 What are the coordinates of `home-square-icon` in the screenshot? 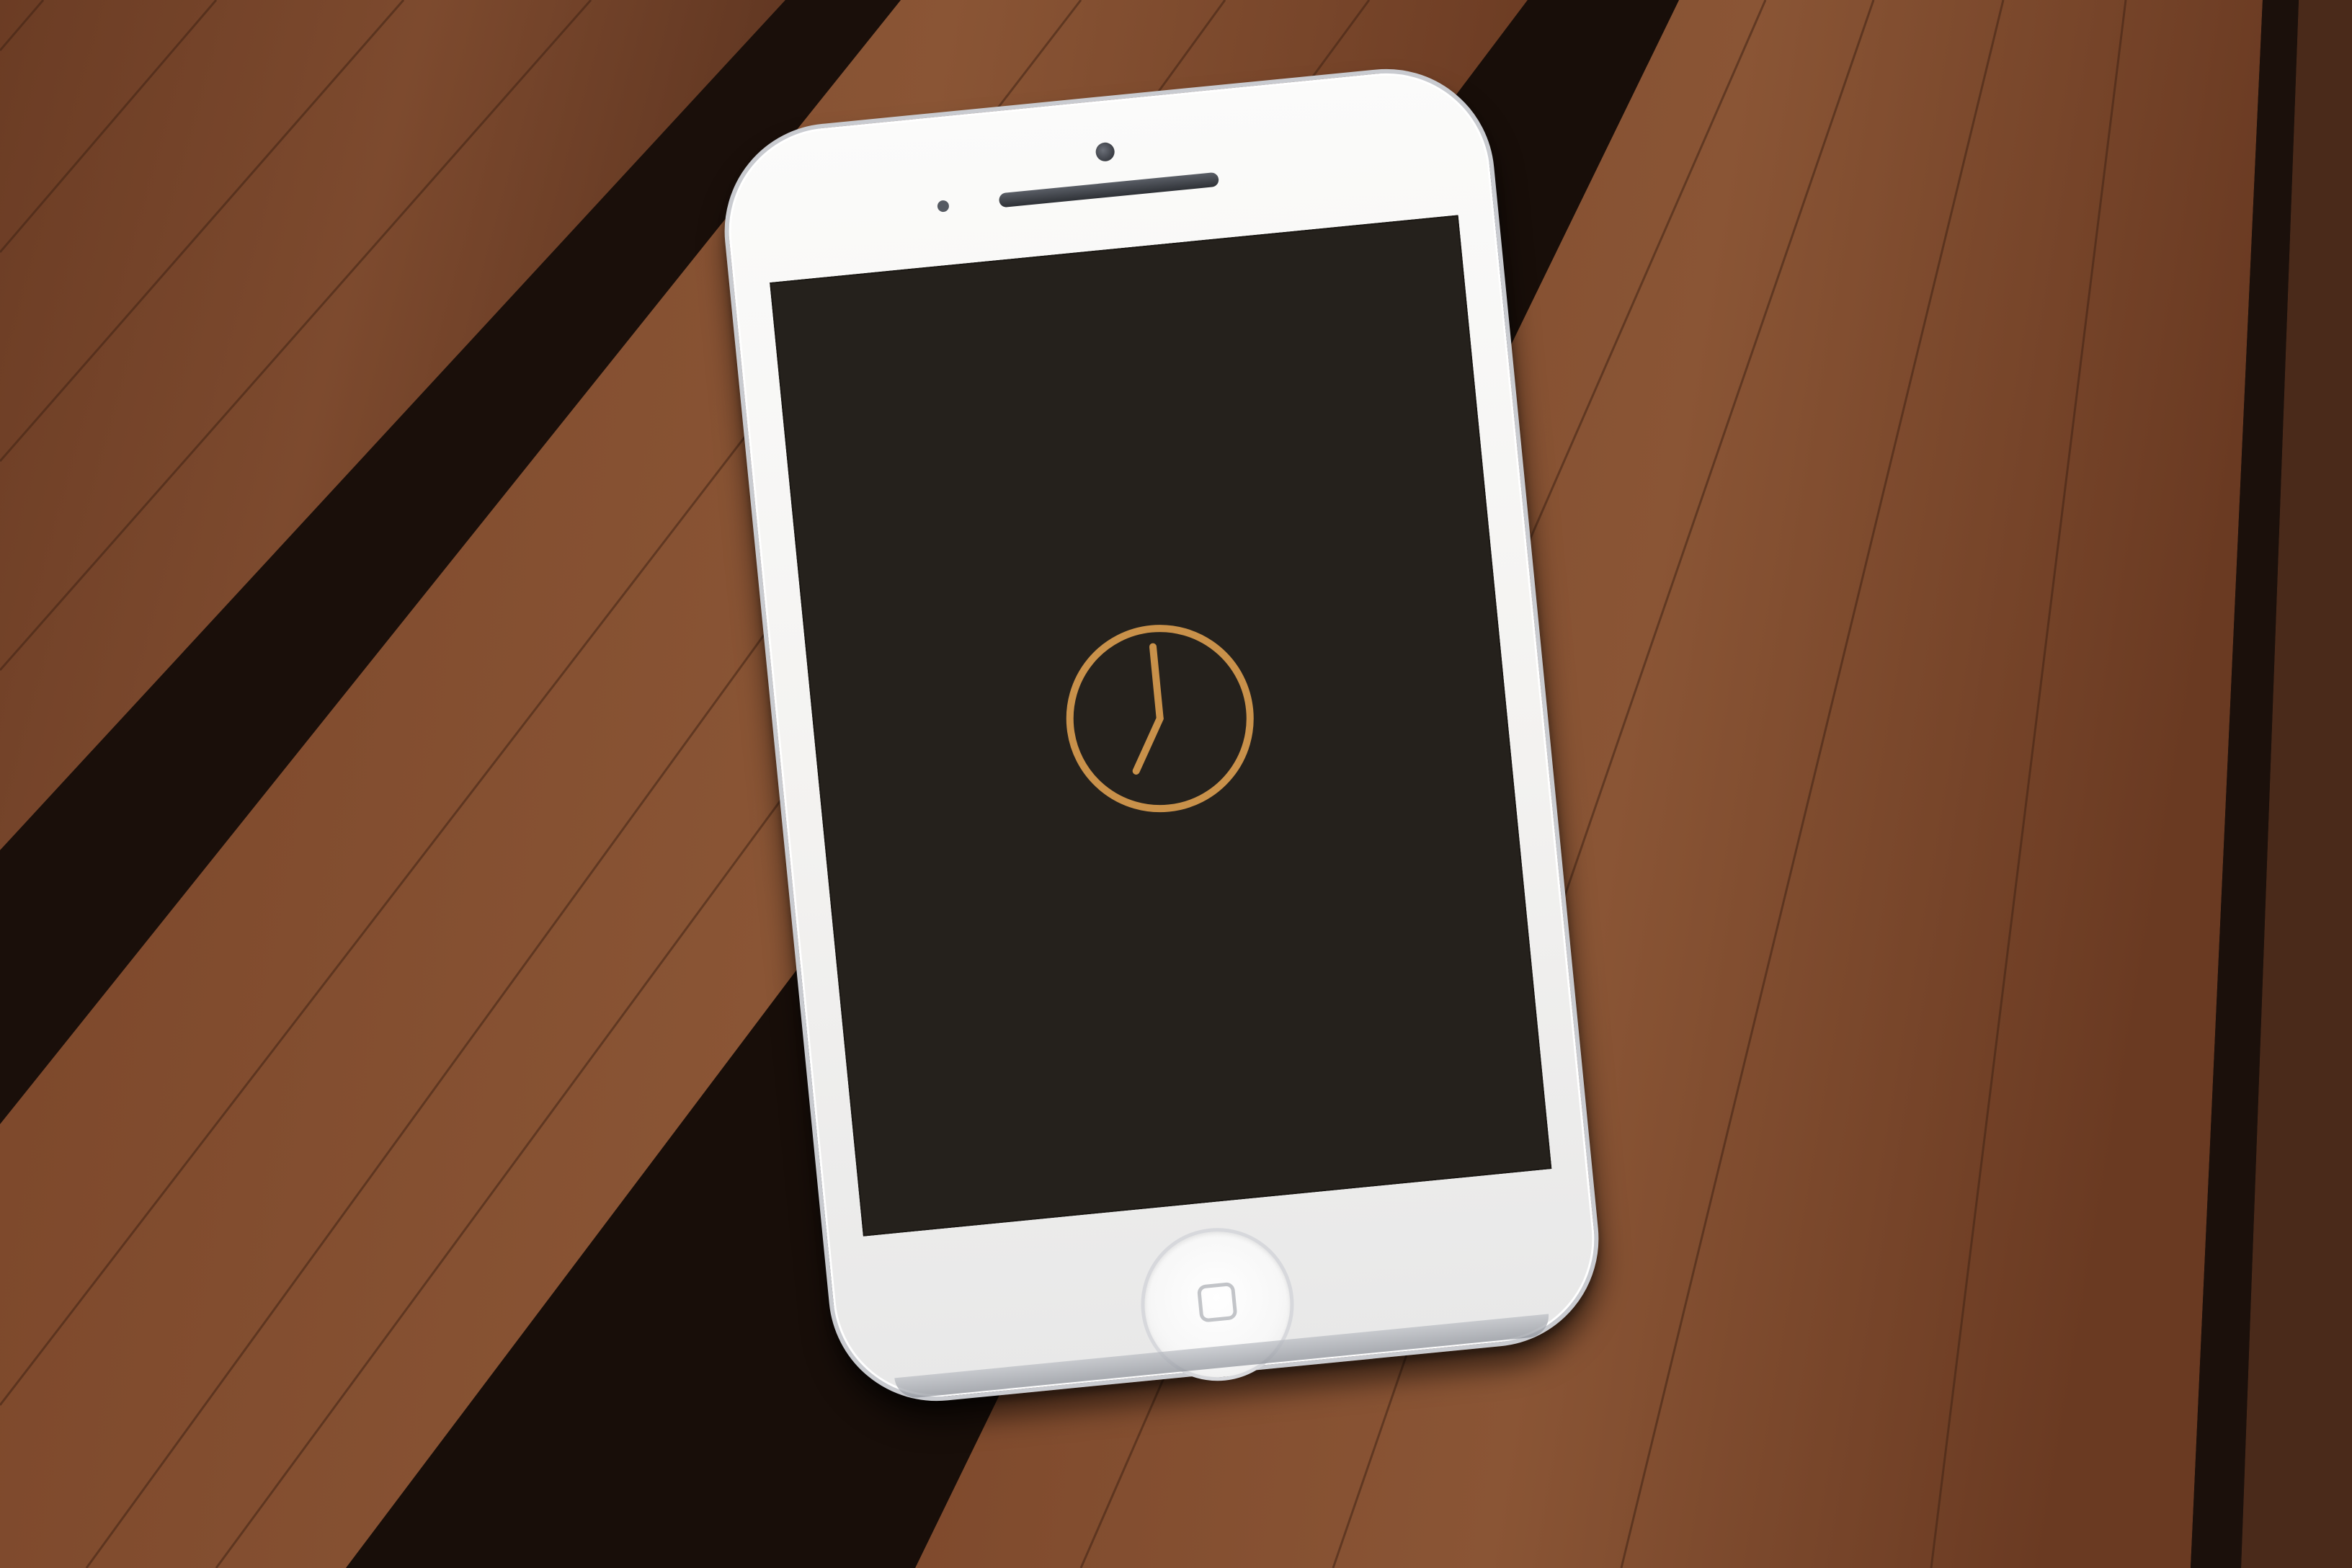 It's located at (1217, 1302).